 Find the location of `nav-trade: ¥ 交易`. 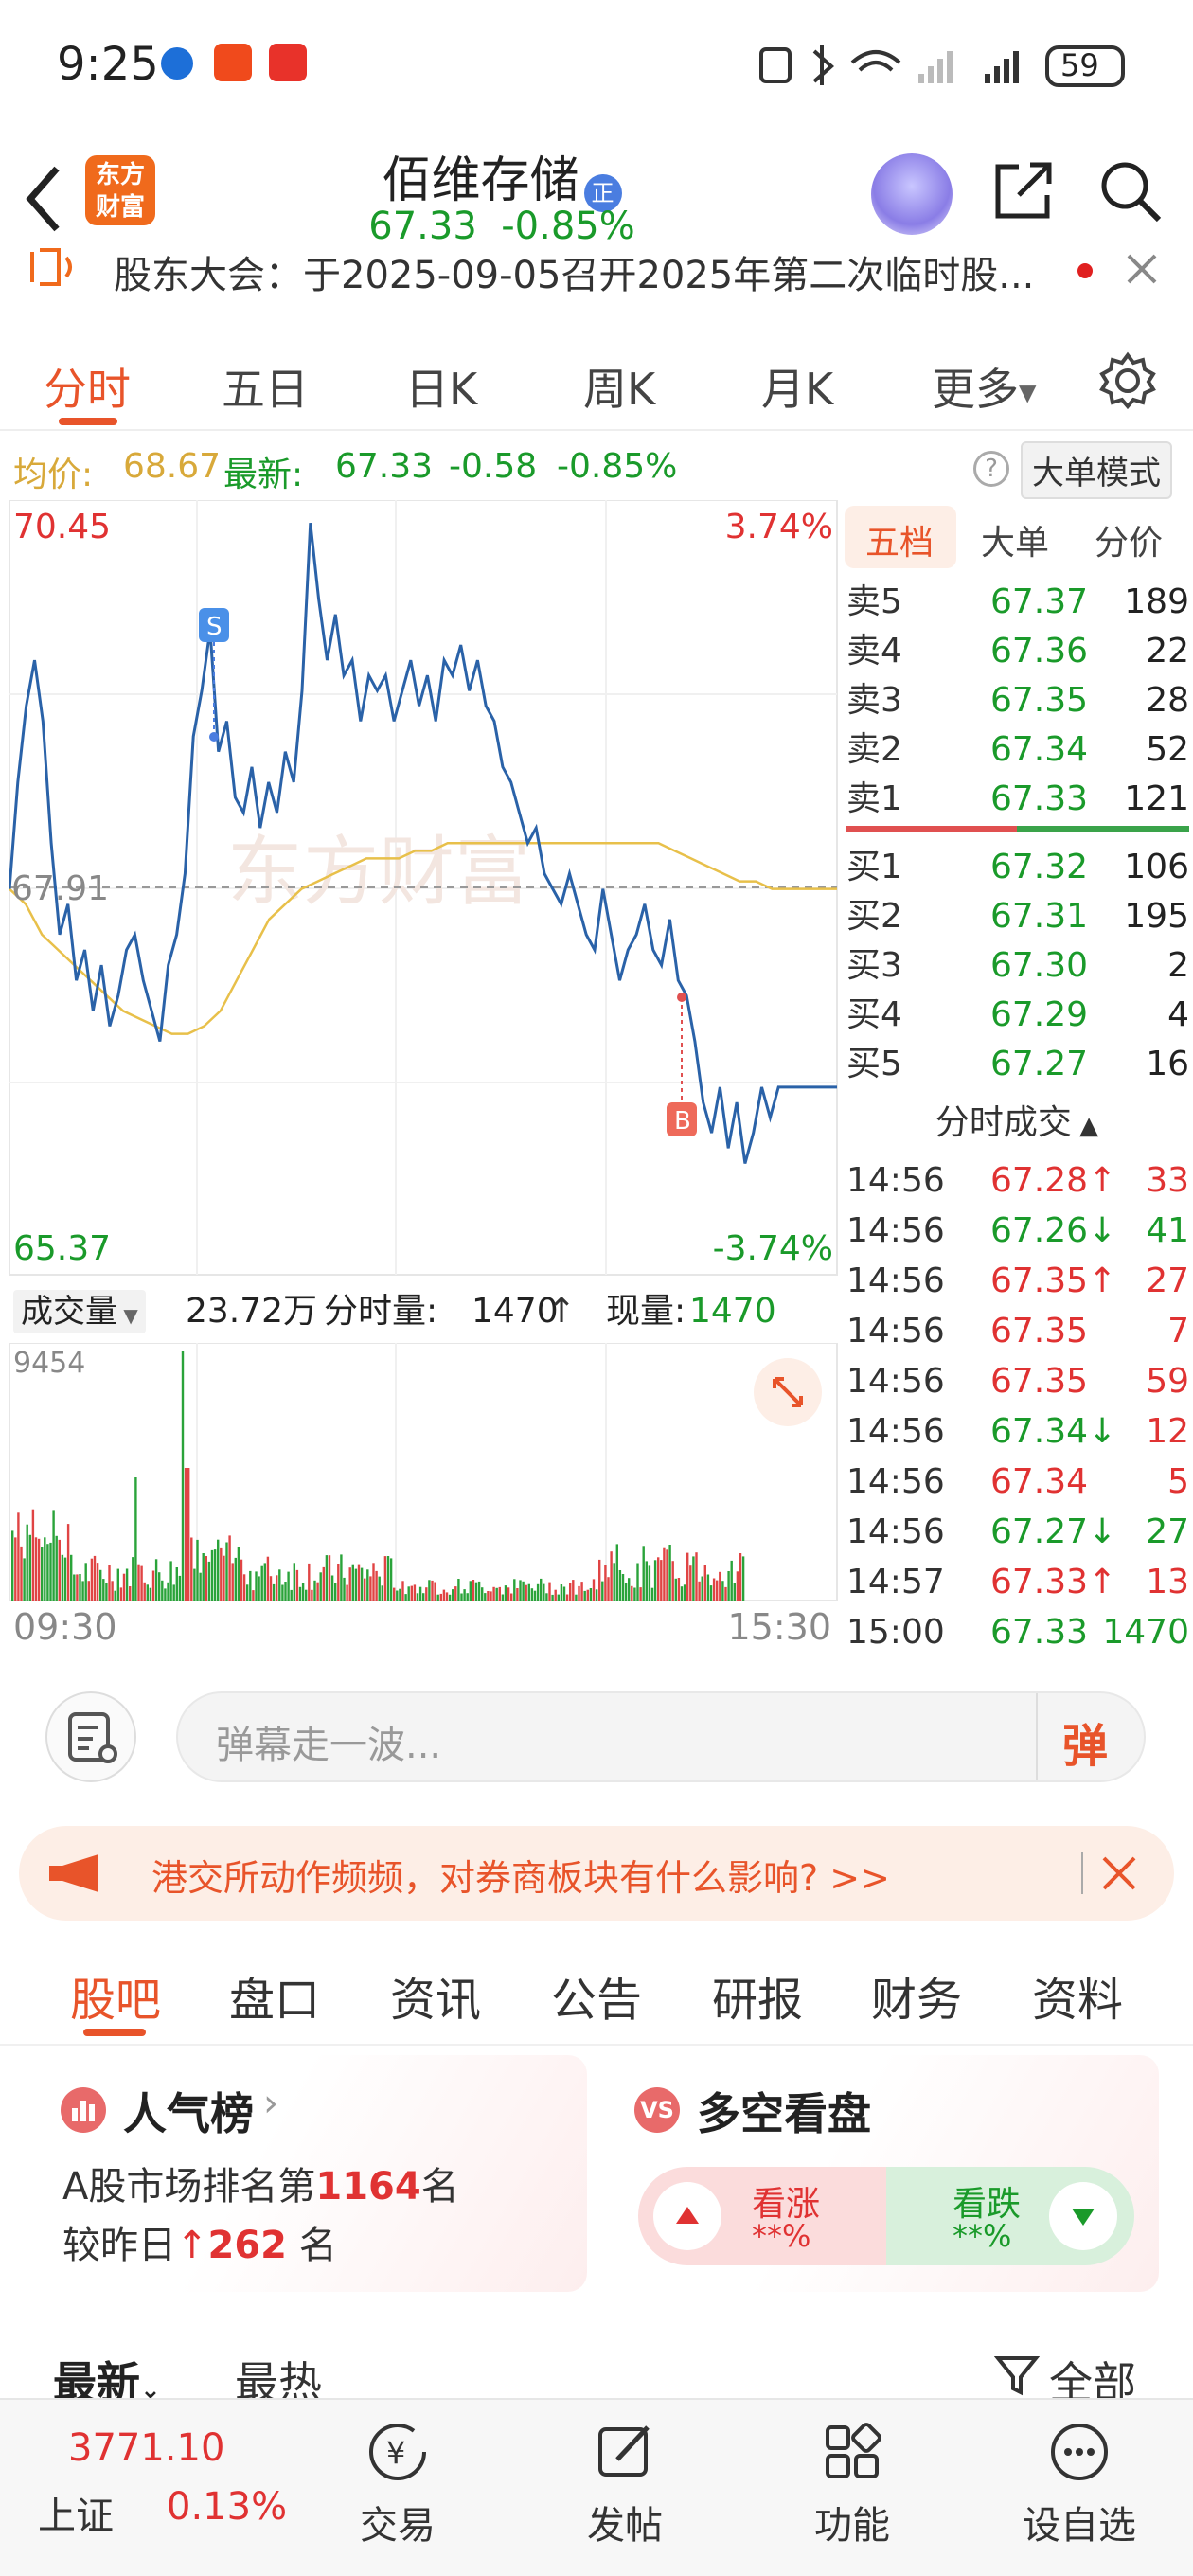

nav-trade: ¥ 交易 is located at coordinates (397, 2479).